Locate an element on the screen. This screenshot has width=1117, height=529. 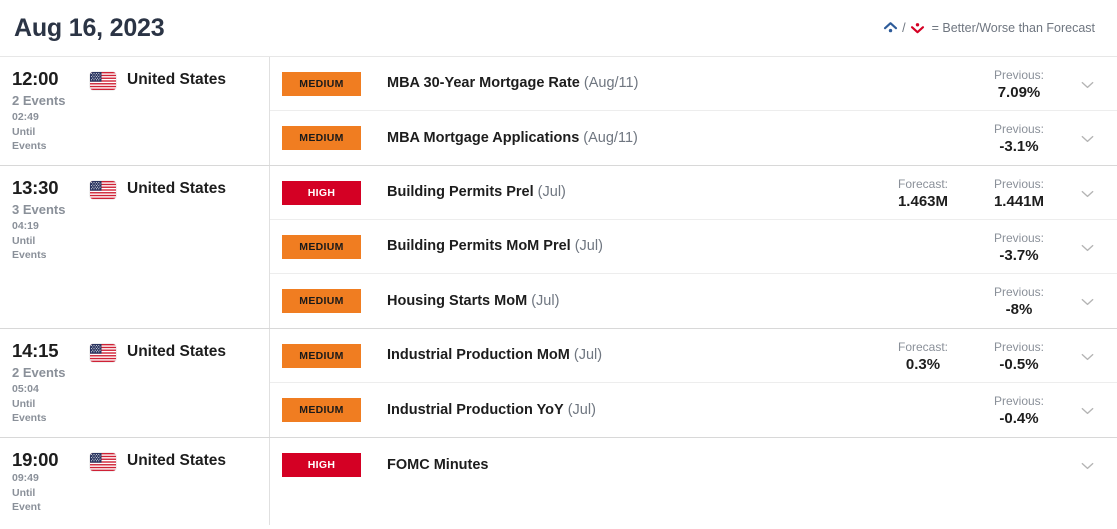
event-period: (Aug/11) is located at coordinates (608, 137).